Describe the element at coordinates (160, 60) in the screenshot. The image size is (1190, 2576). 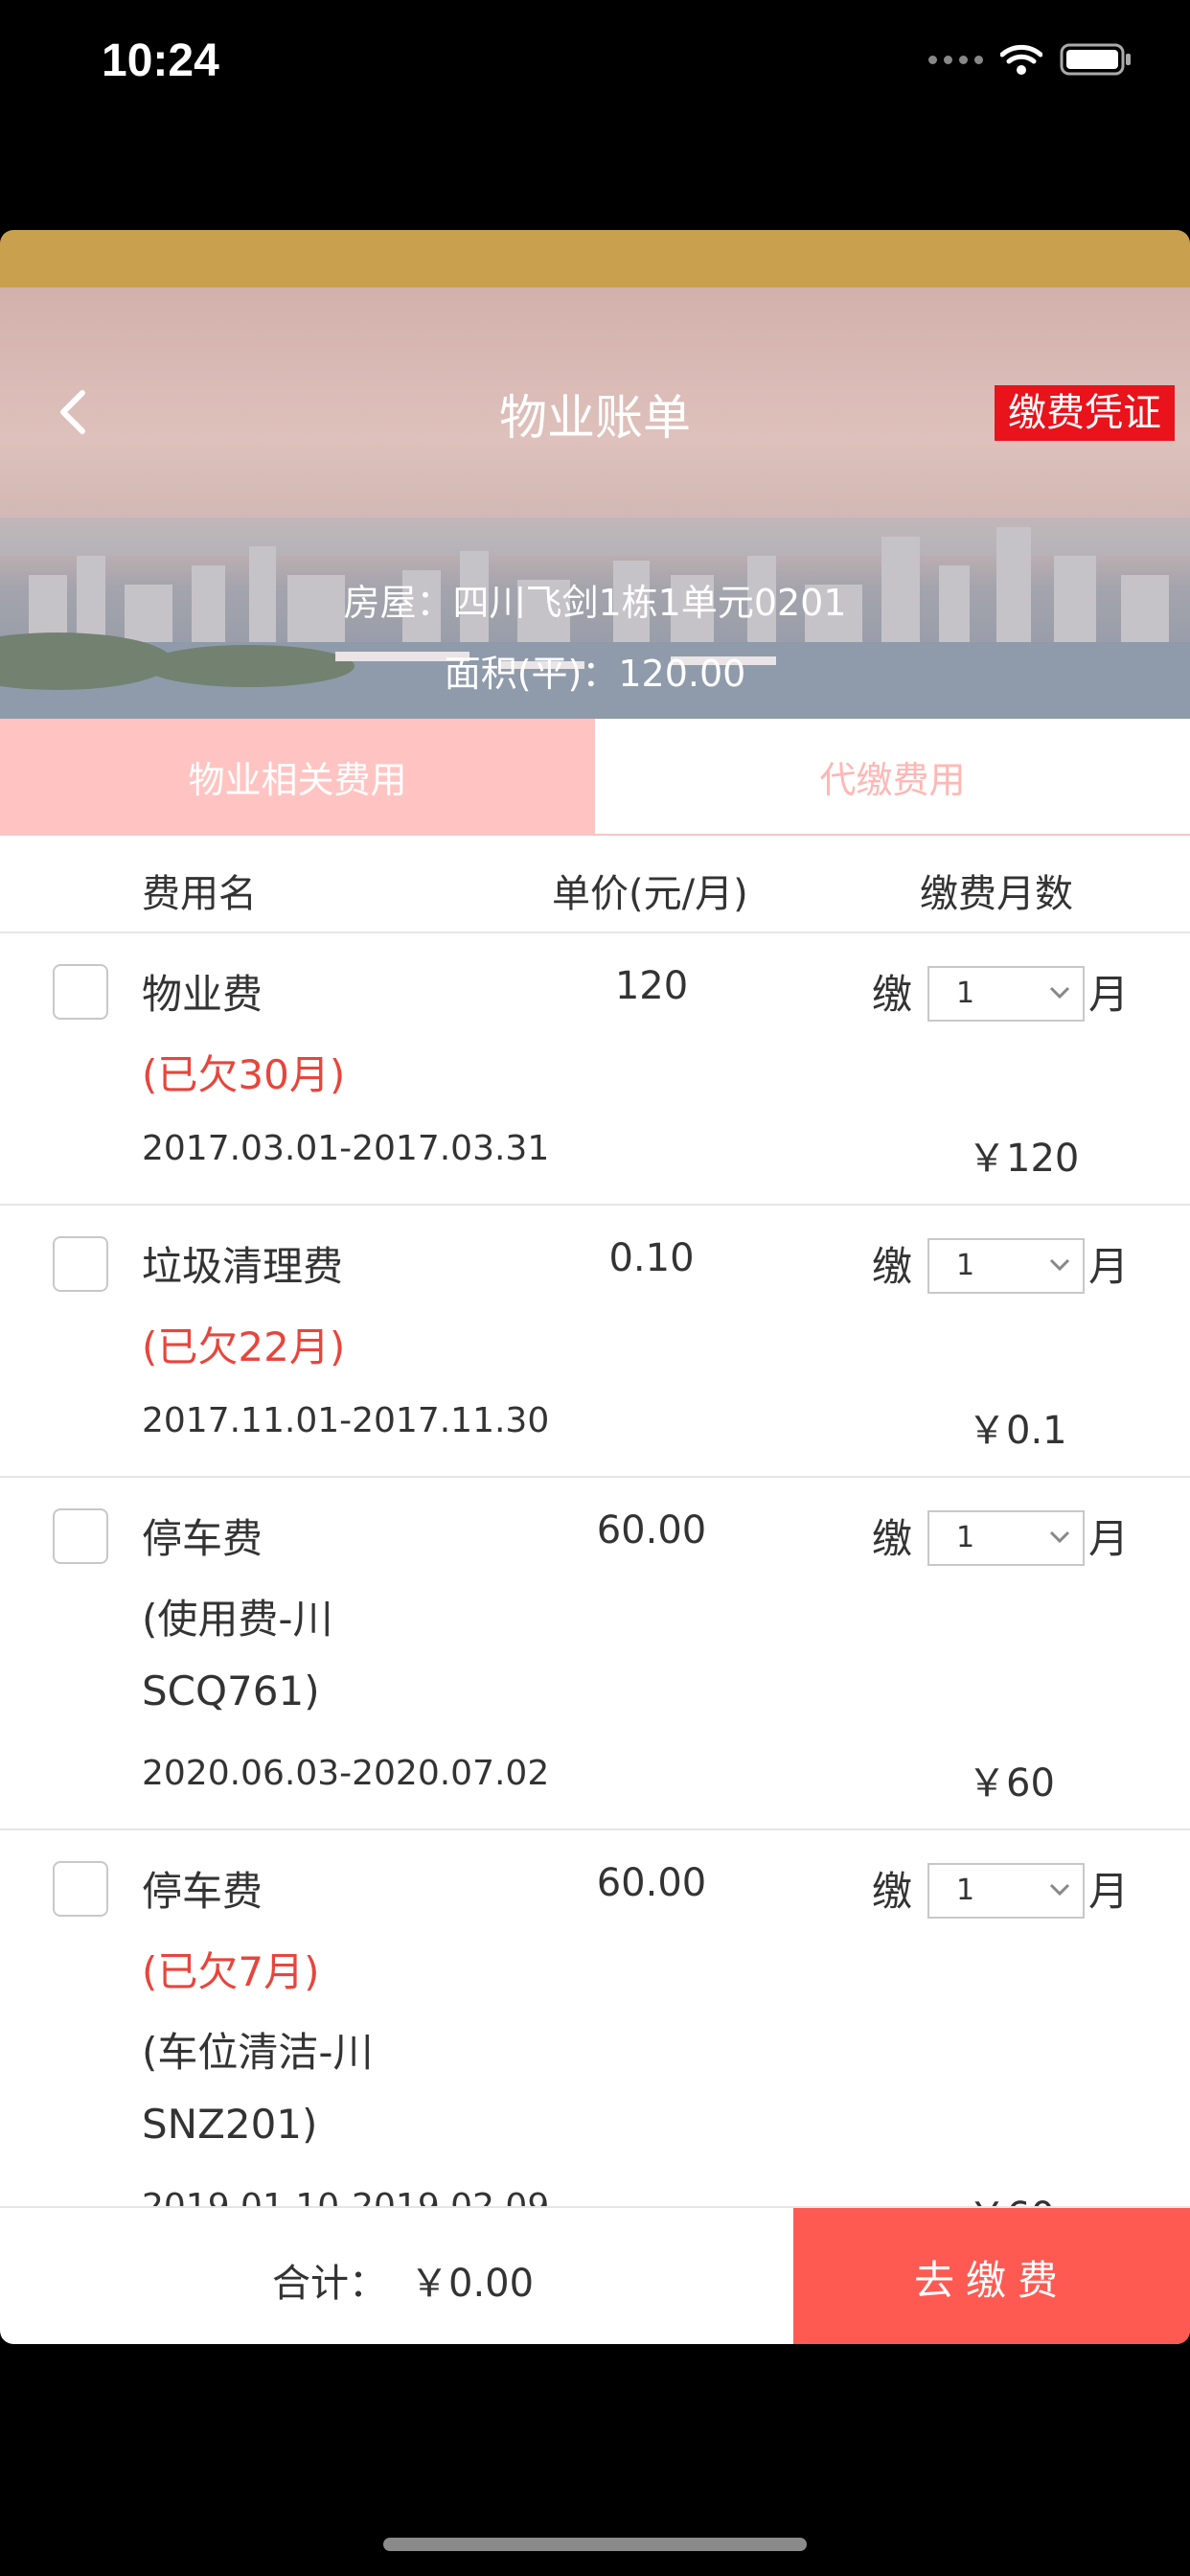
I see `status-time: 10:24` at that location.